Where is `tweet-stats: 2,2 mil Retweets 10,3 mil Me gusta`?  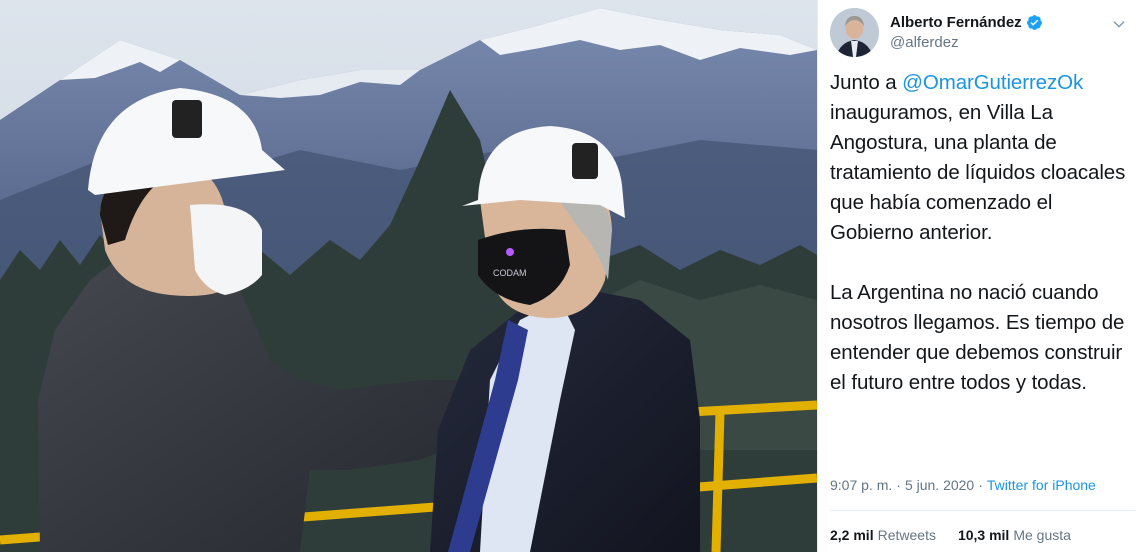 tweet-stats: 2,2 mil Retweets 10,3 mil Me gusta is located at coordinates (950, 535).